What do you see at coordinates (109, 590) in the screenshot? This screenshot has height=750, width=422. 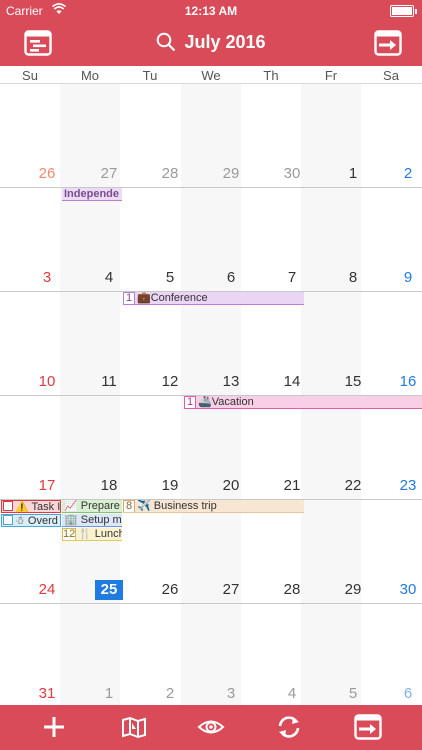 I see `day-number: 25` at bounding box center [109, 590].